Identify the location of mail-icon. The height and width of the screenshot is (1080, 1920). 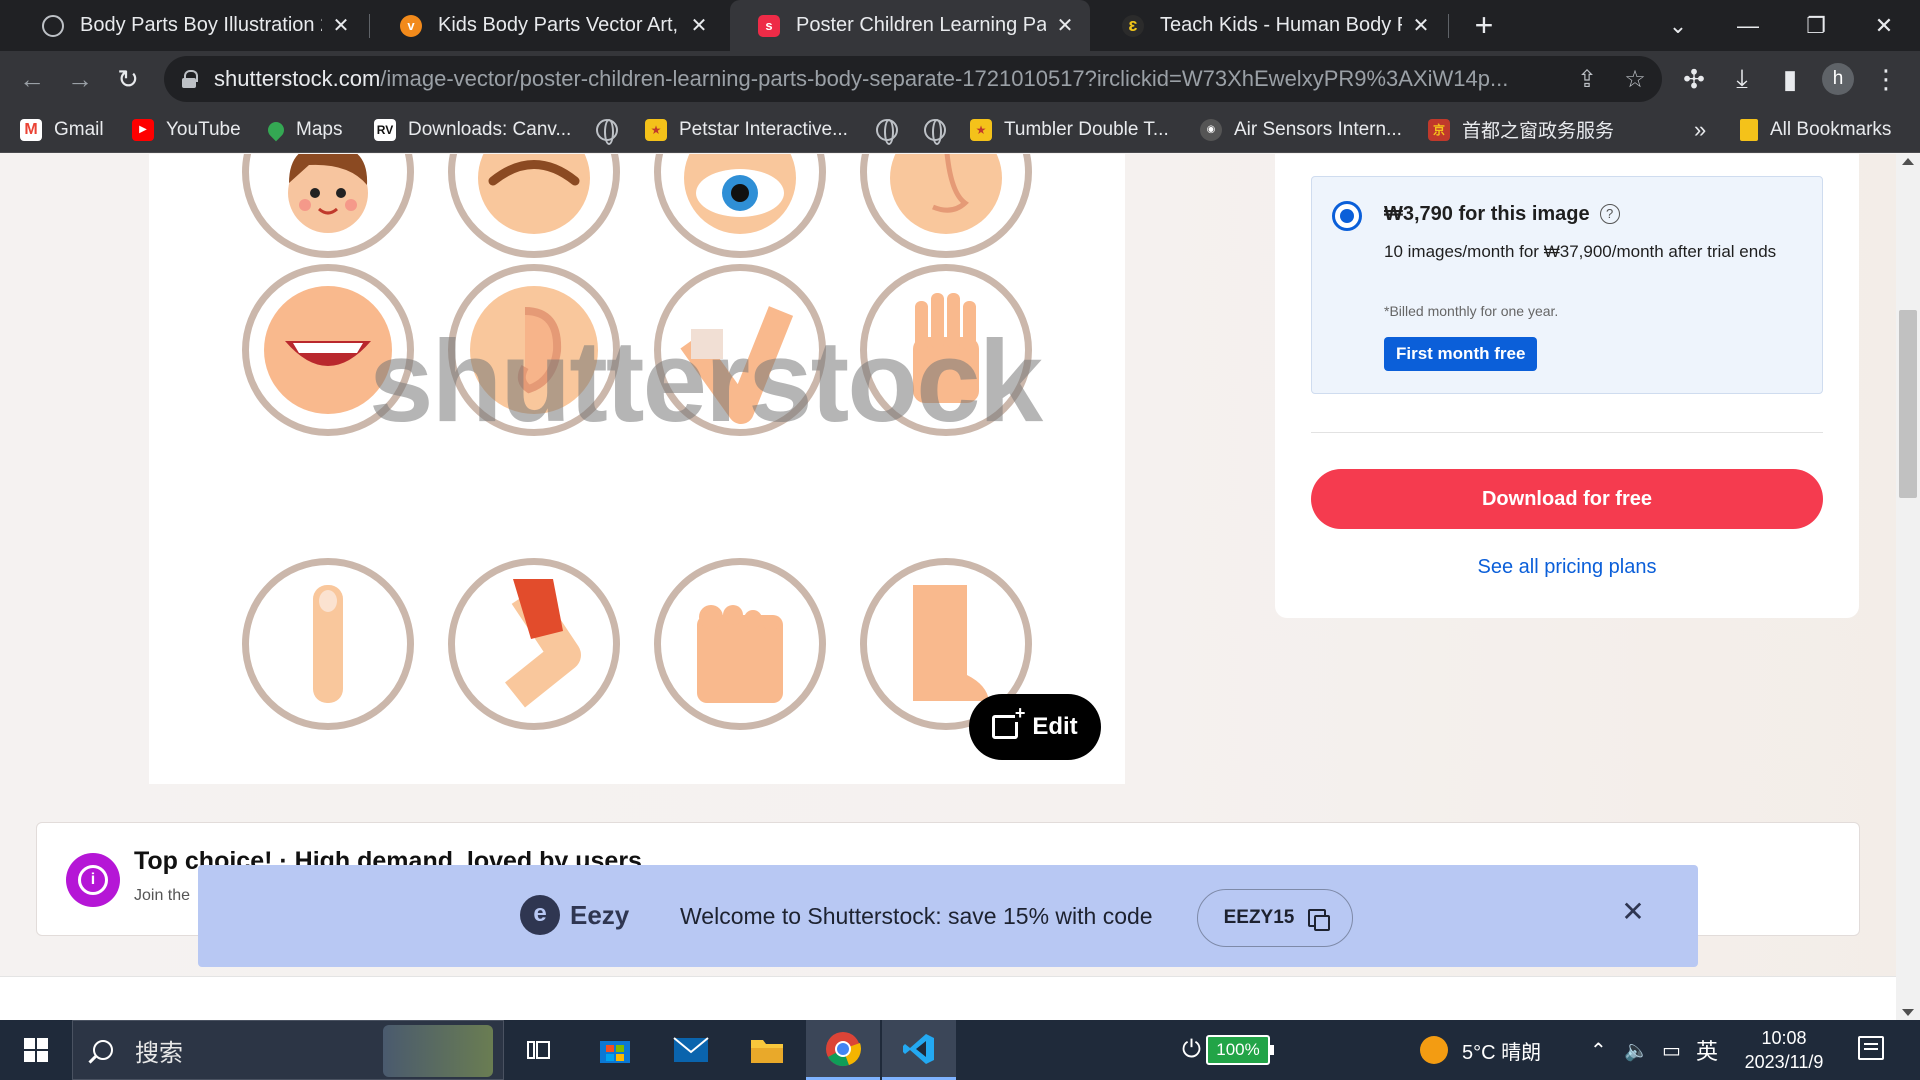
(691, 1050).